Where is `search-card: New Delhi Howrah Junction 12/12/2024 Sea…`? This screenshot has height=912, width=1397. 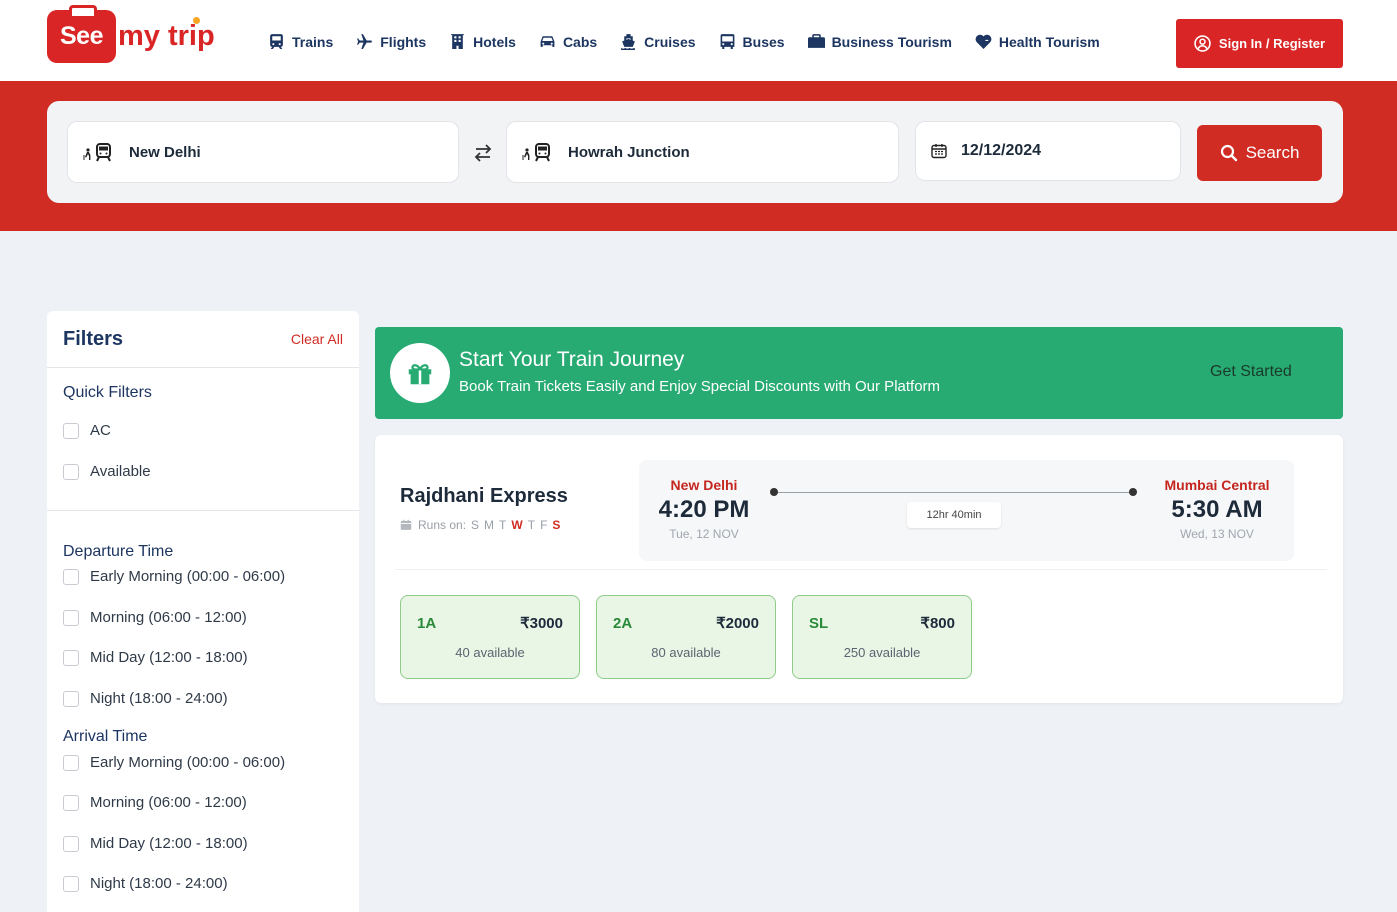
search-card: New Delhi Howrah Junction 12/12/2024 Sea… is located at coordinates (695, 152).